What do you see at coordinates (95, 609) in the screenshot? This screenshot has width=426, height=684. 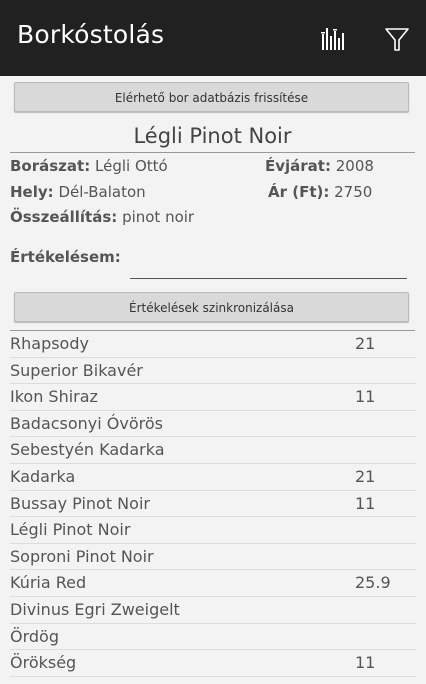 I see `list-item-name: Divinus Egri Zweigelt` at bounding box center [95, 609].